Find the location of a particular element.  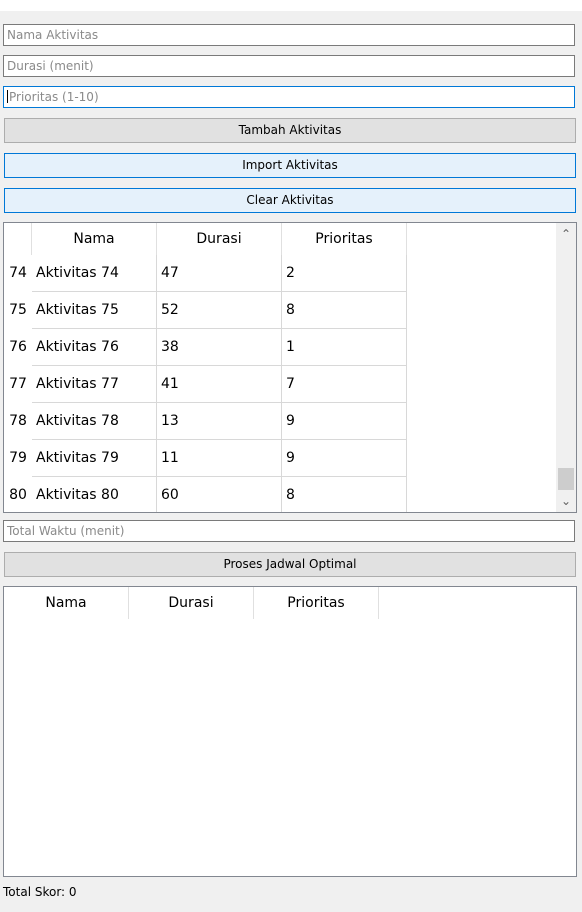

cell-durasi: 11 is located at coordinates (219, 458).